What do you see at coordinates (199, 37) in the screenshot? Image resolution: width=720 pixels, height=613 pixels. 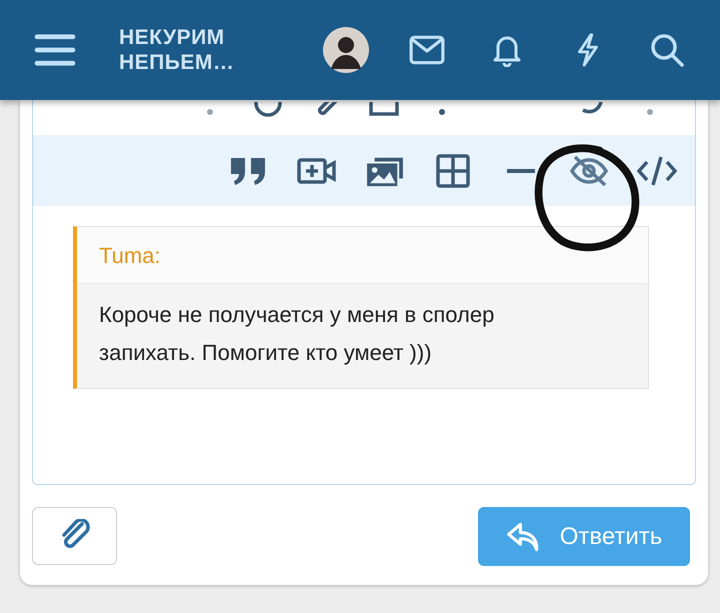 I see `logo-text: НЕКУРИМ` at bounding box center [199, 37].